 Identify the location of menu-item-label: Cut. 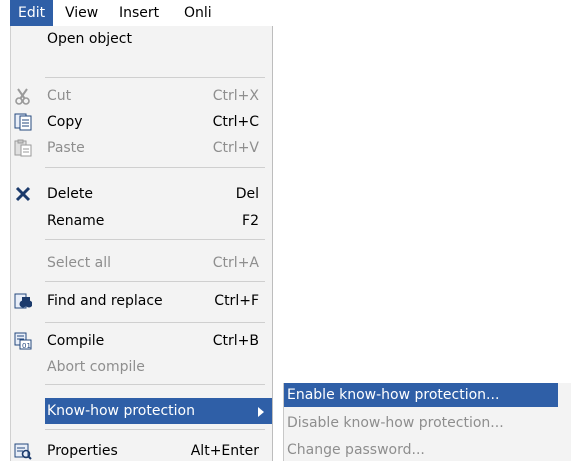
(59, 96).